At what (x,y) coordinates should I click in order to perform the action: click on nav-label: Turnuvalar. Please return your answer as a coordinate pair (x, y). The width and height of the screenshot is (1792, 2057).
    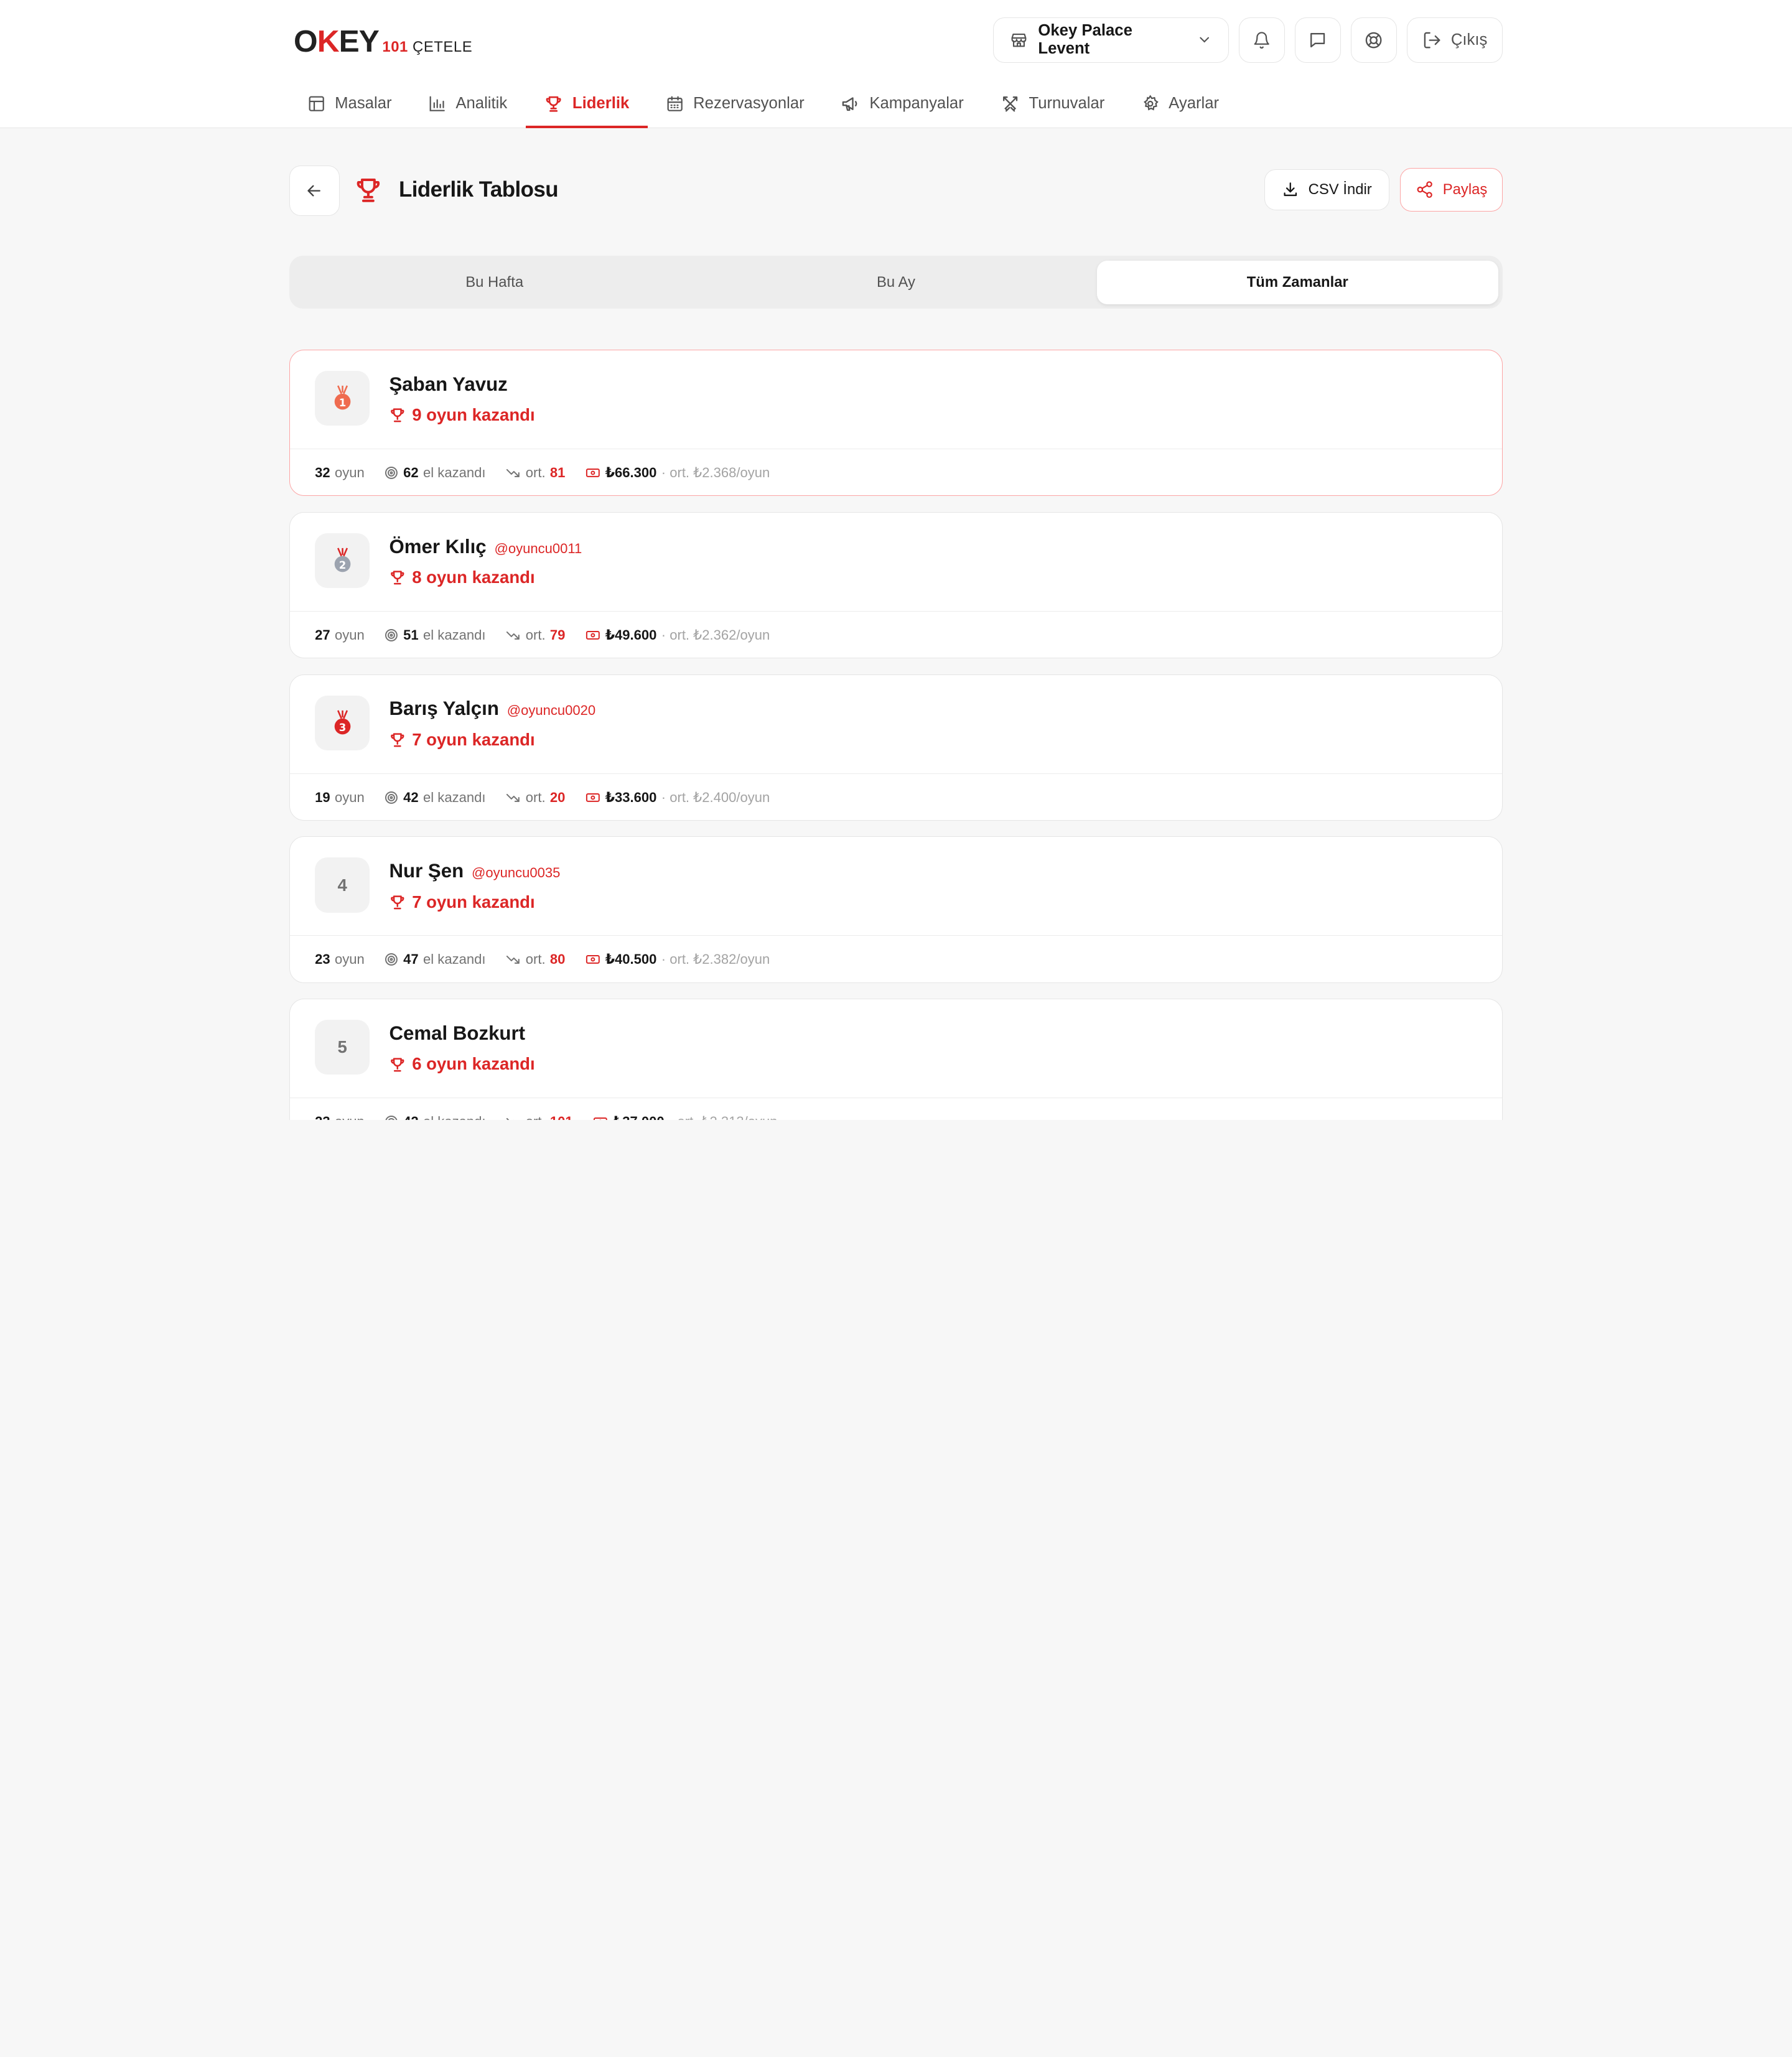
    Looking at the image, I should click on (1067, 103).